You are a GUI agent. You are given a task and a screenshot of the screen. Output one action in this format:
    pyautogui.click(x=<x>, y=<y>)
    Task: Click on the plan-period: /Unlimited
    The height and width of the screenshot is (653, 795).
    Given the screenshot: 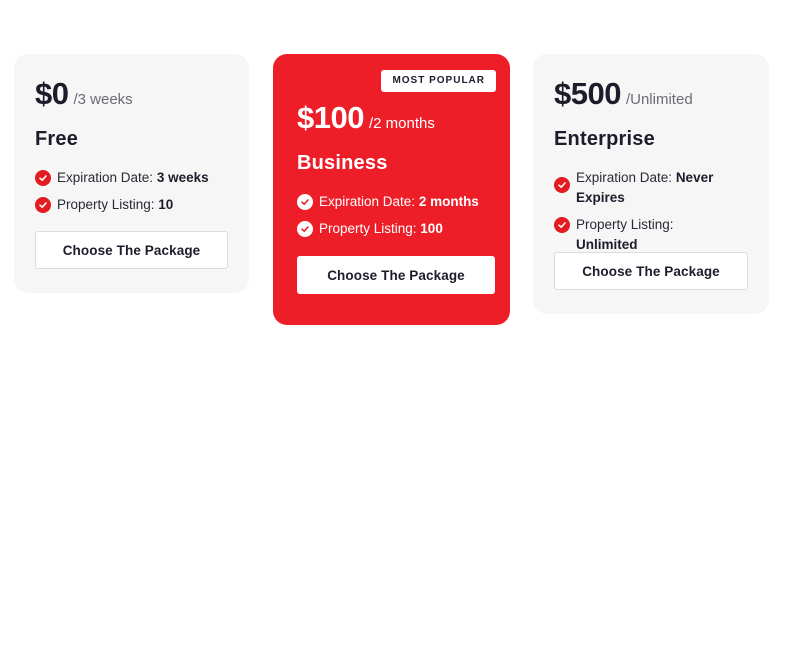 What is the action you would take?
    pyautogui.click(x=659, y=99)
    